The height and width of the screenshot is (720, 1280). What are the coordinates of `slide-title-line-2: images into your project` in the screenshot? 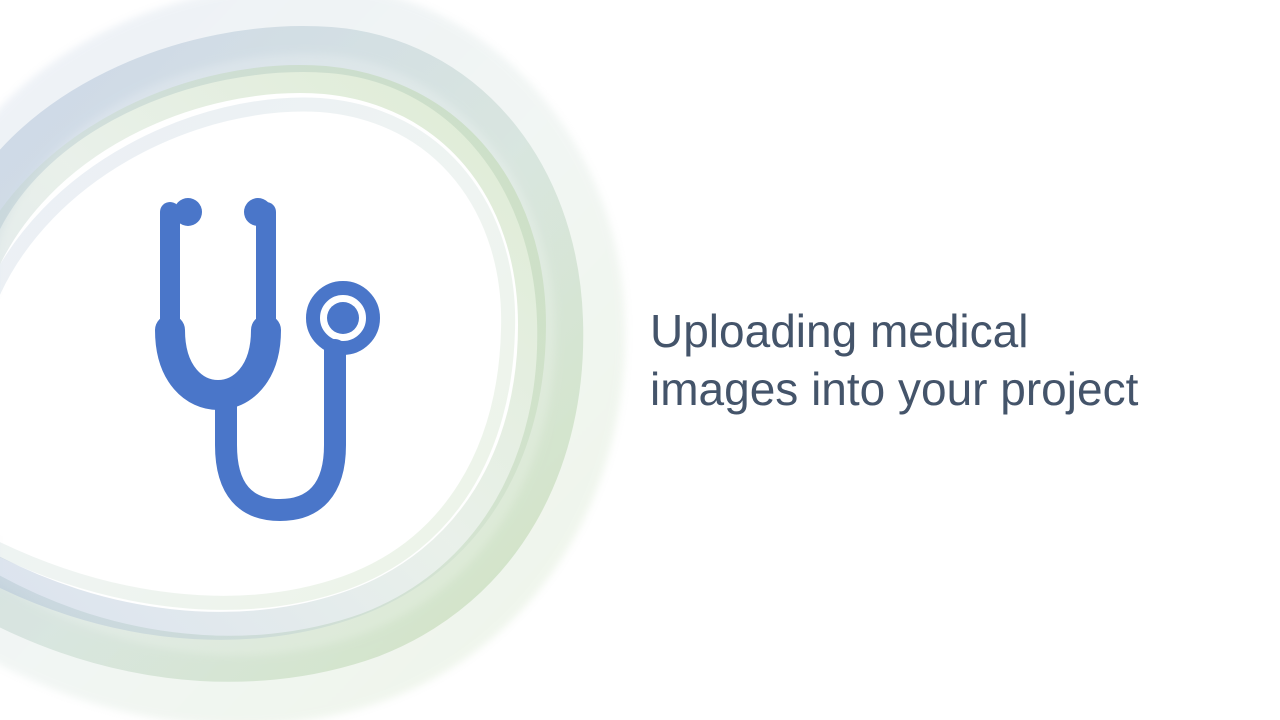 It's located at (894, 389).